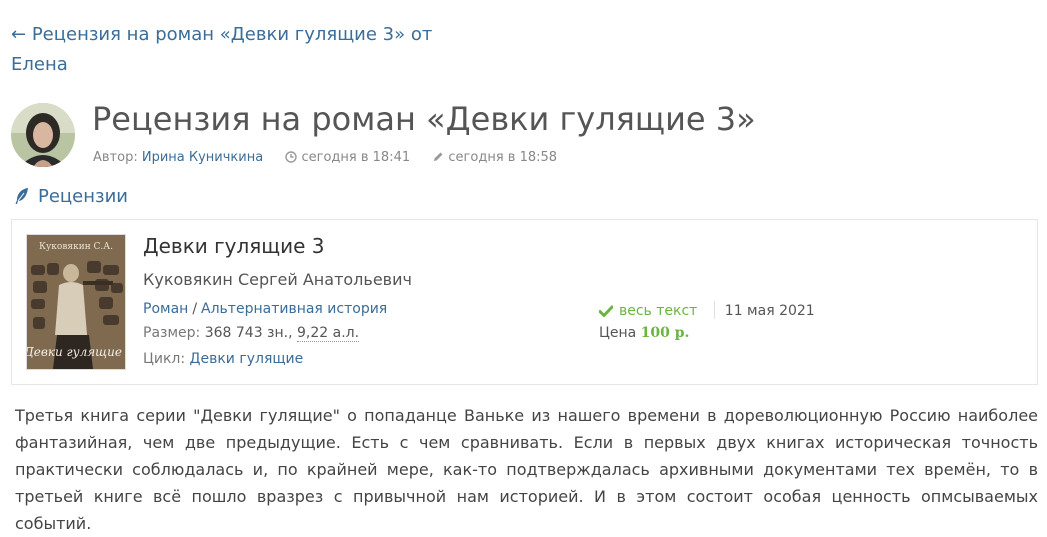  I want to click on cover-title-text: Девки гулящие, so click(74, 352).